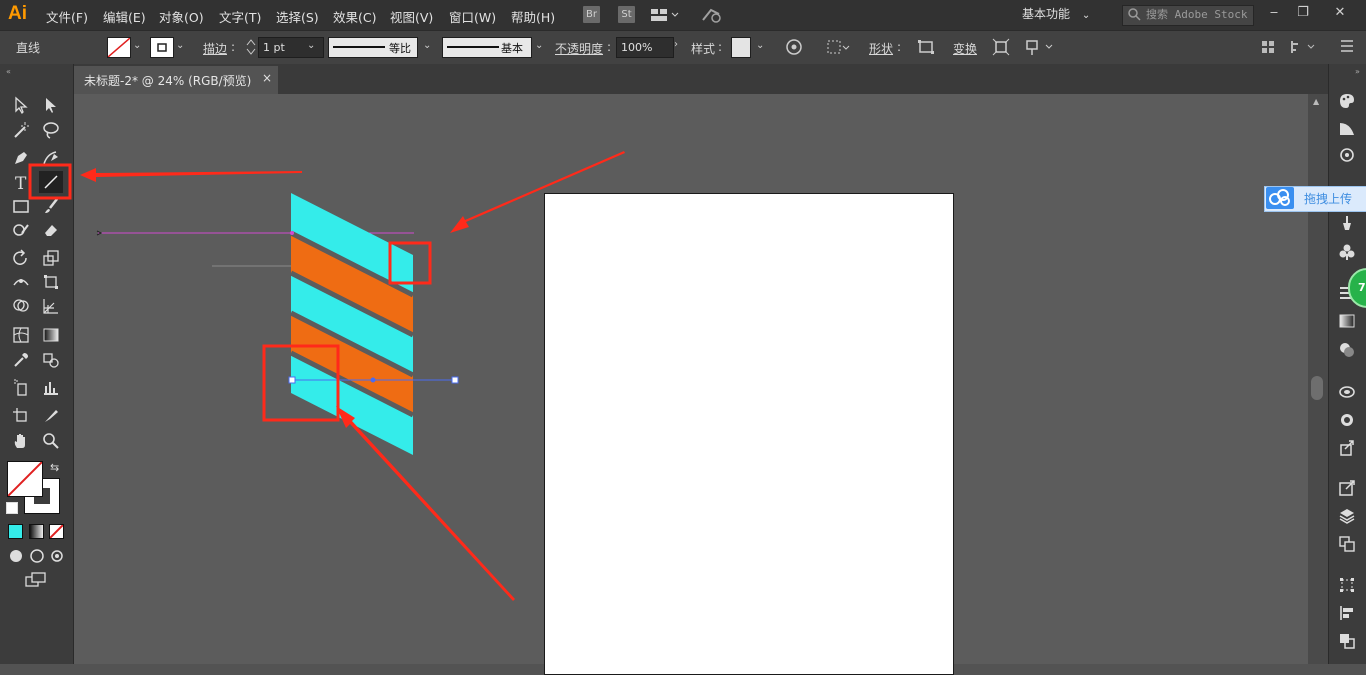  I want to click on layers-icon, so click(1347, 516).